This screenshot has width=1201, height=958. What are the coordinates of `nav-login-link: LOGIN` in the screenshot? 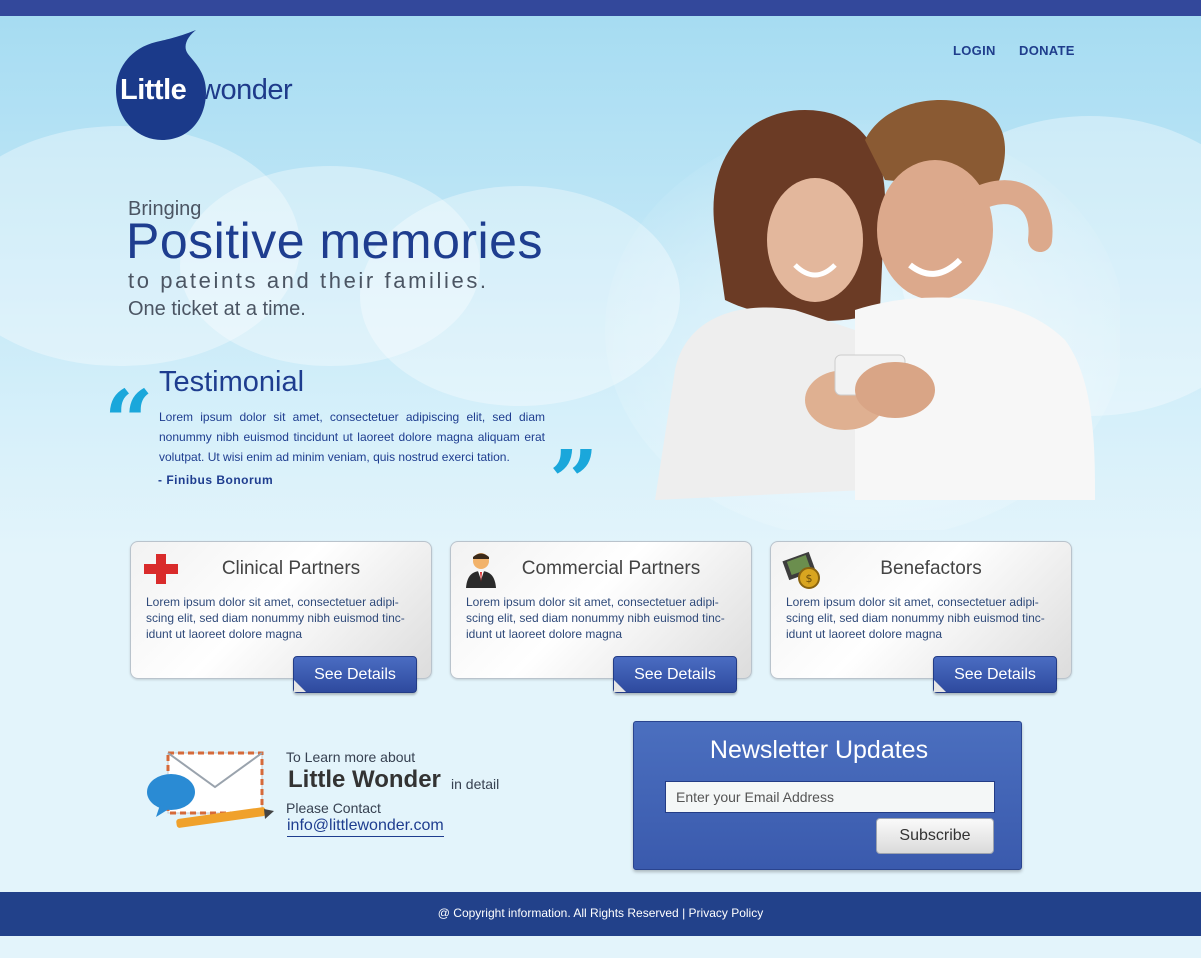 It's located at (974, 50).